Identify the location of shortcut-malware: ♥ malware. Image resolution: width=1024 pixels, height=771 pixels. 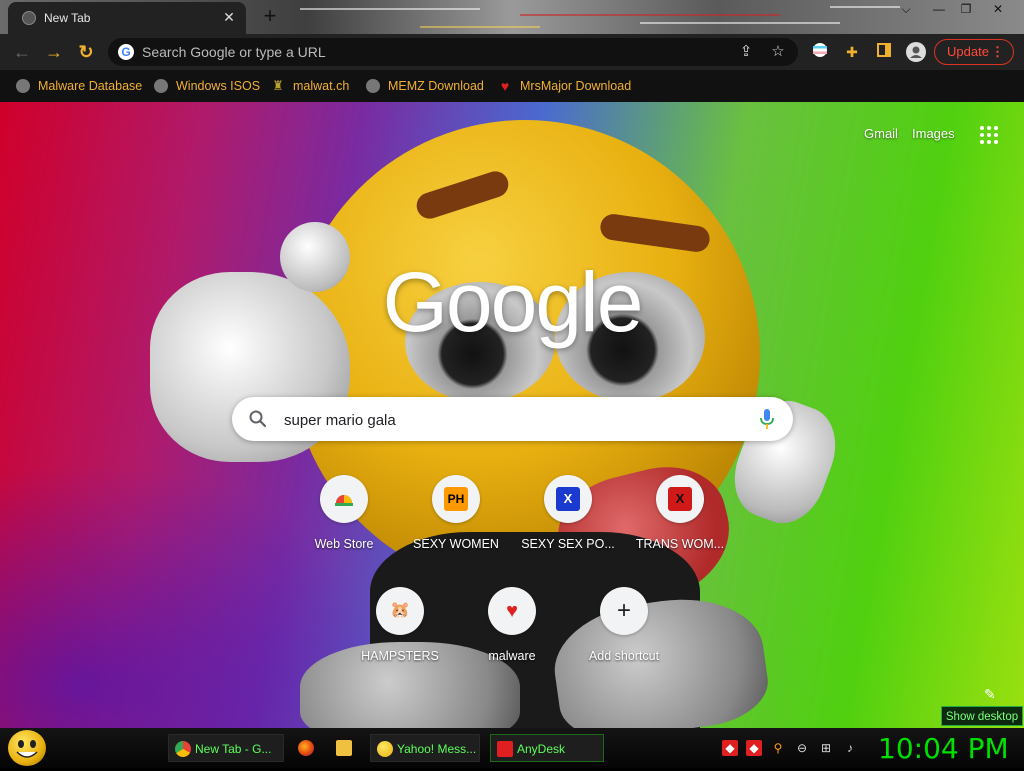
(512, 637).